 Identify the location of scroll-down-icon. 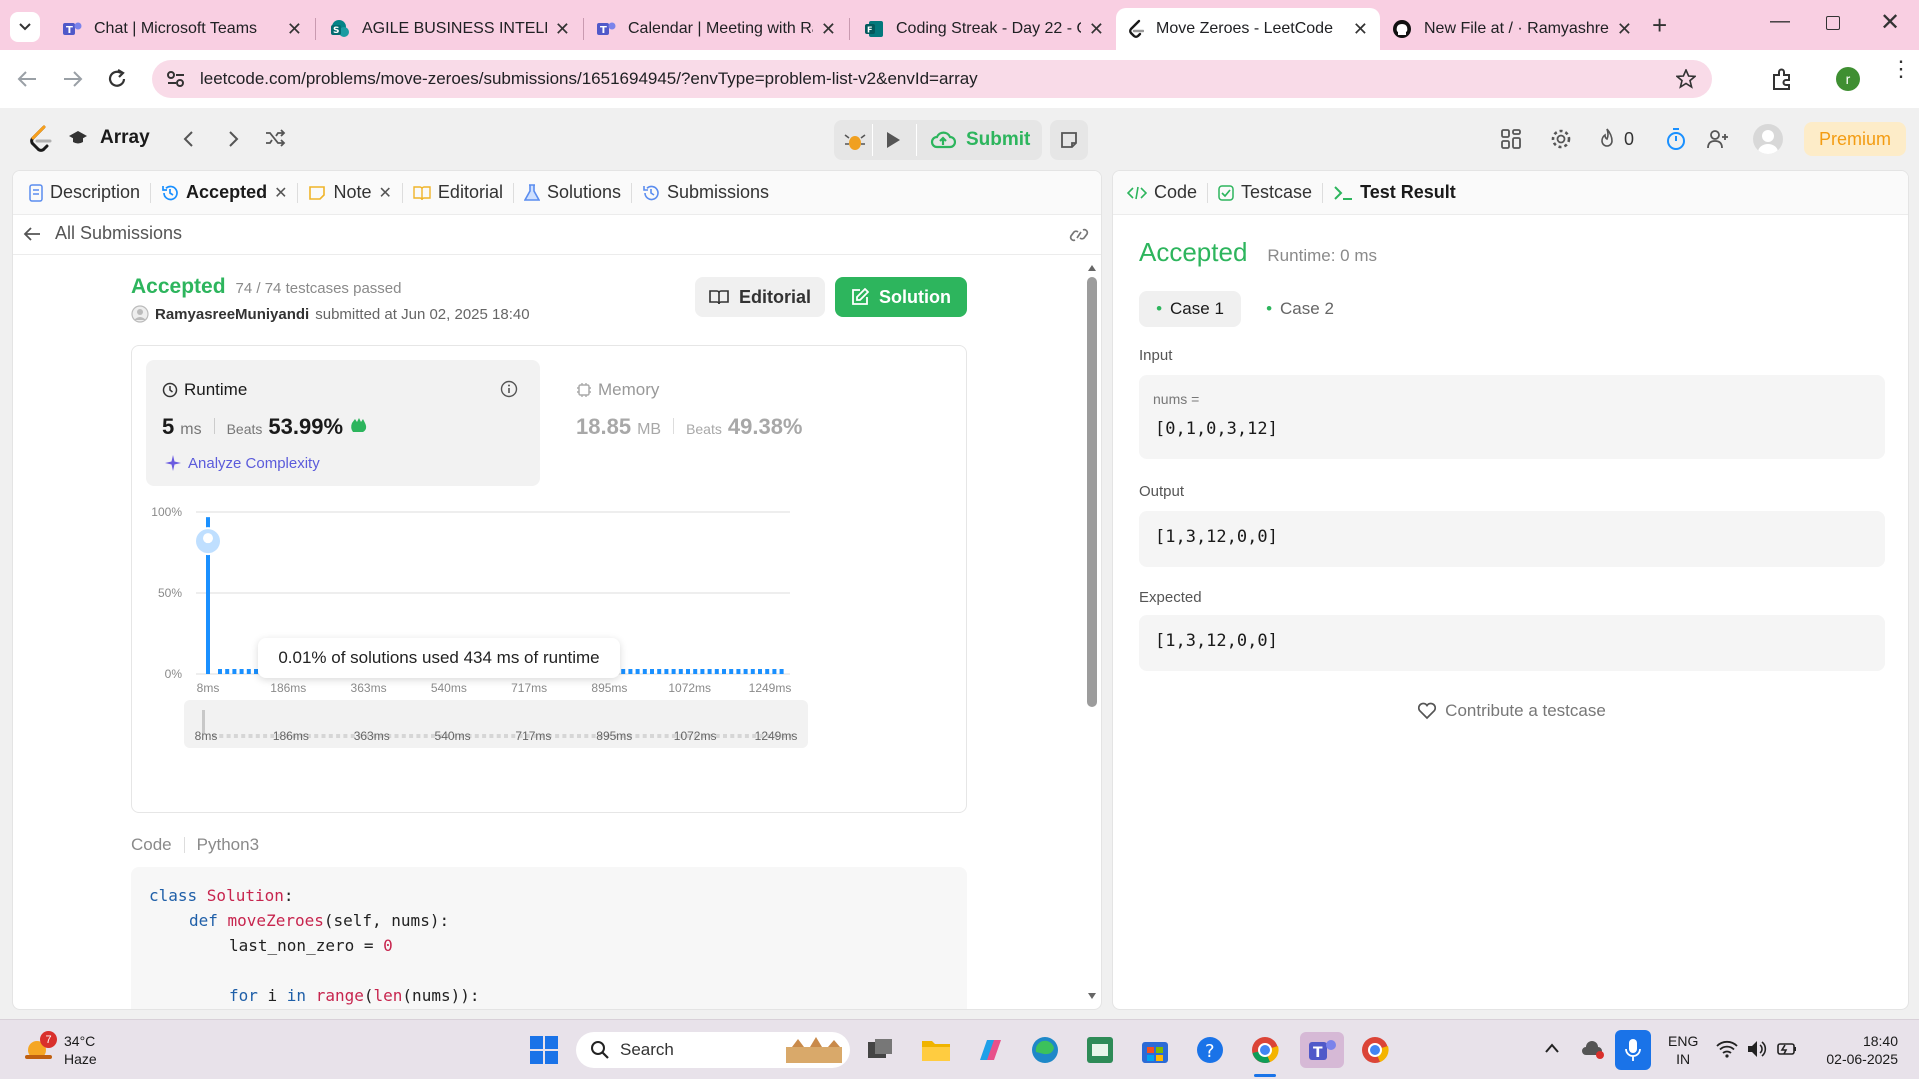
(1092, 996).